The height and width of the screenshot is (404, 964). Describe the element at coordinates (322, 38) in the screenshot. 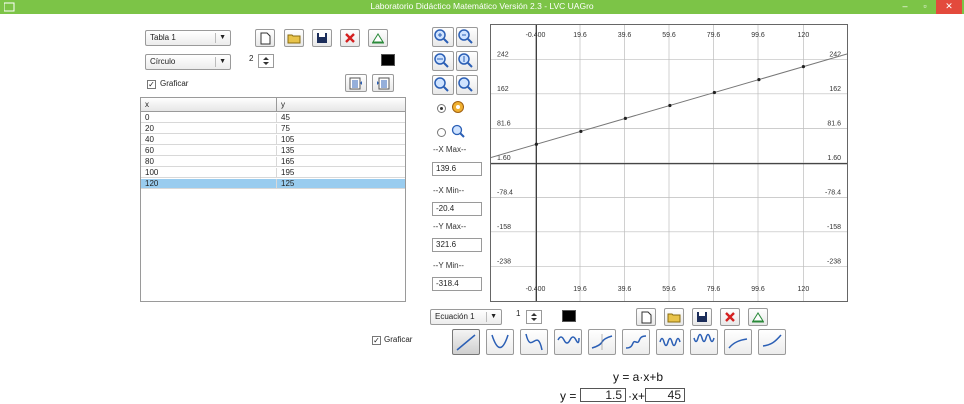

I see `save-button` at that location.